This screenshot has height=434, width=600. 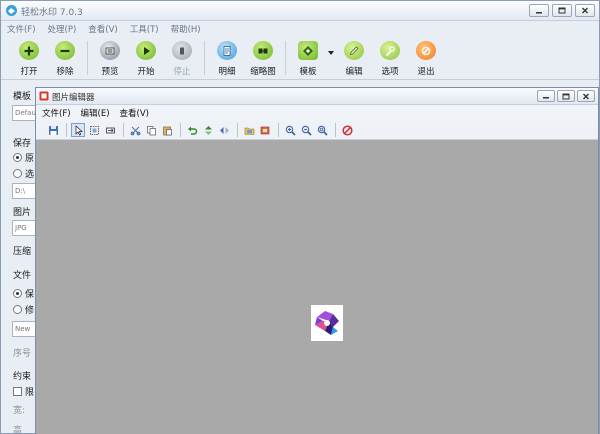 I want to click on minimize-button, so click(x=539, y=10).